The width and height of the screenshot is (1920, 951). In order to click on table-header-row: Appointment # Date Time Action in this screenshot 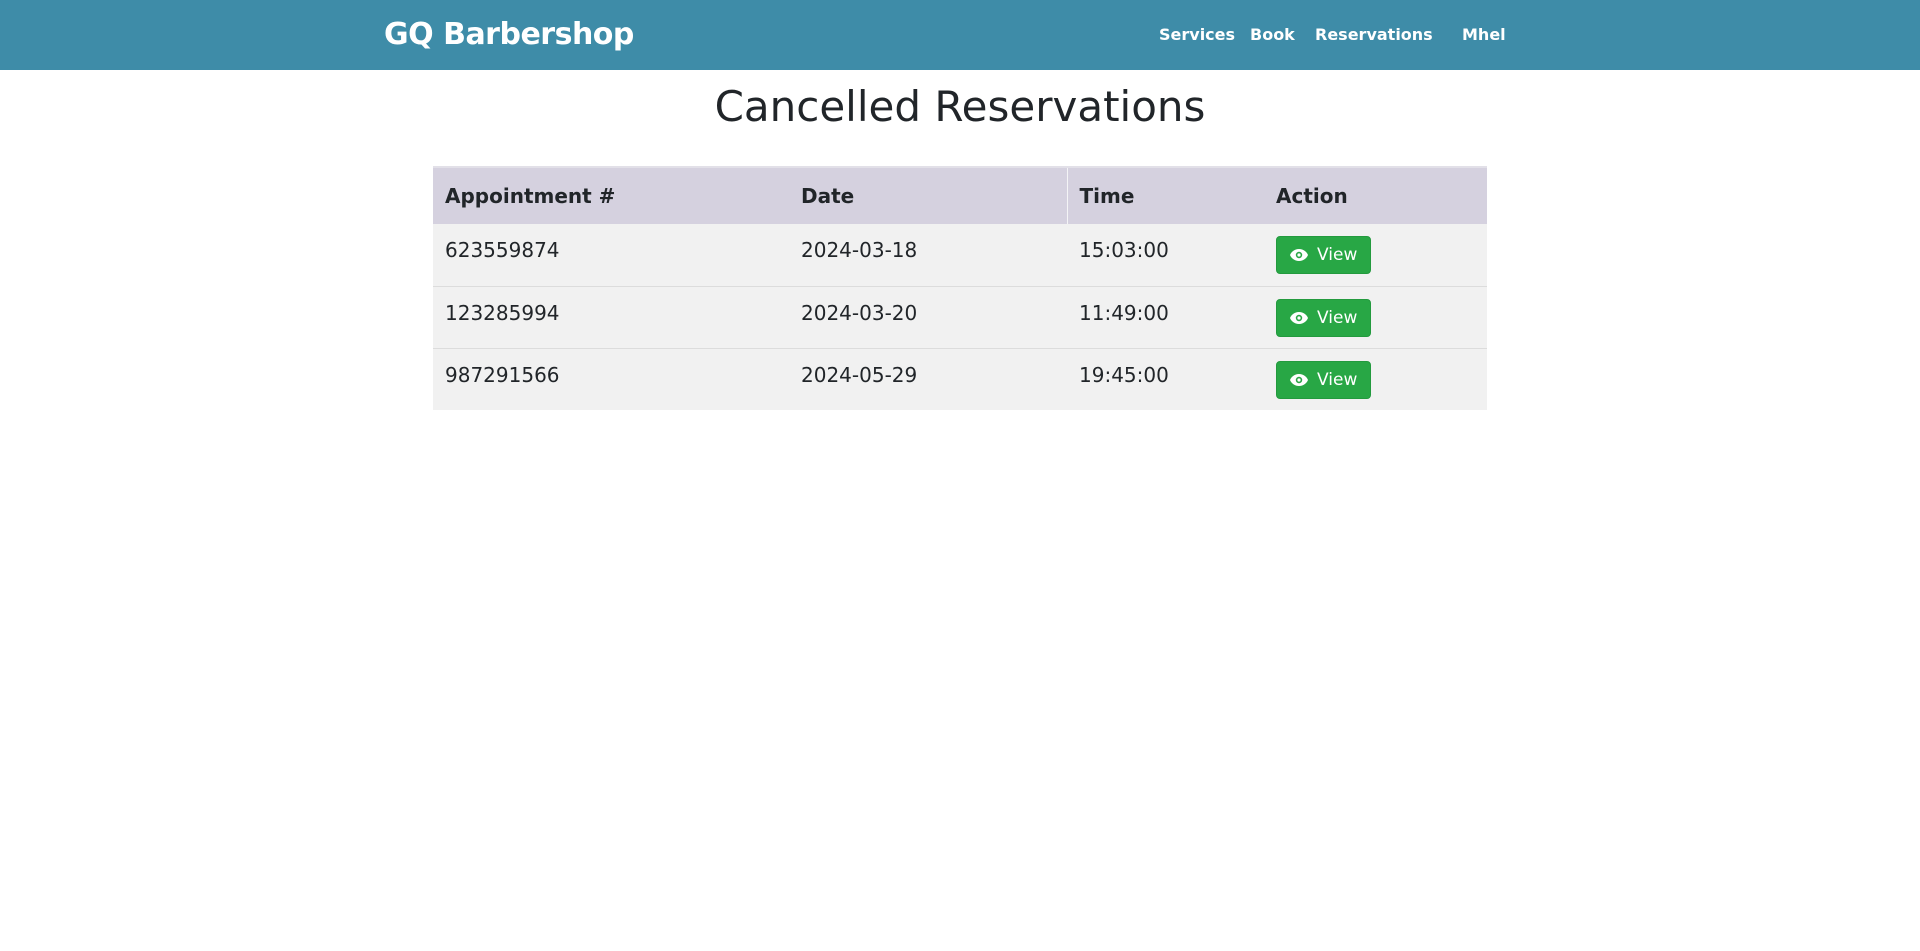, I will do `click(960, 195)`.